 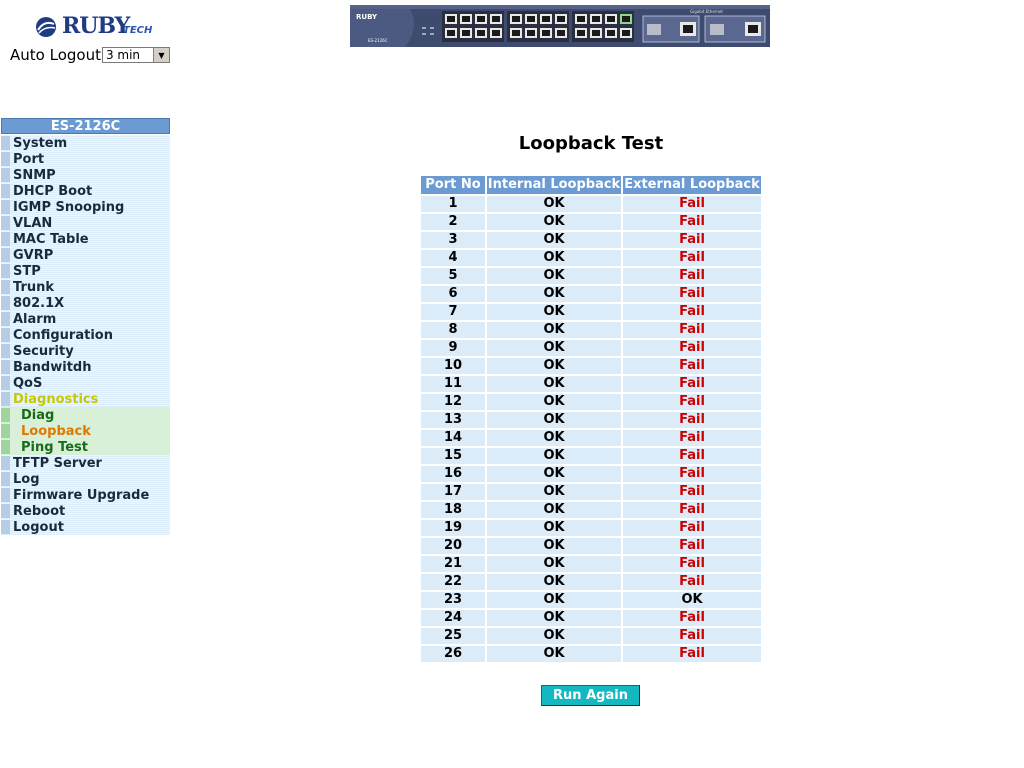 I want to click on sidebar-item-label: GVRP, so click(x=33, y=255).